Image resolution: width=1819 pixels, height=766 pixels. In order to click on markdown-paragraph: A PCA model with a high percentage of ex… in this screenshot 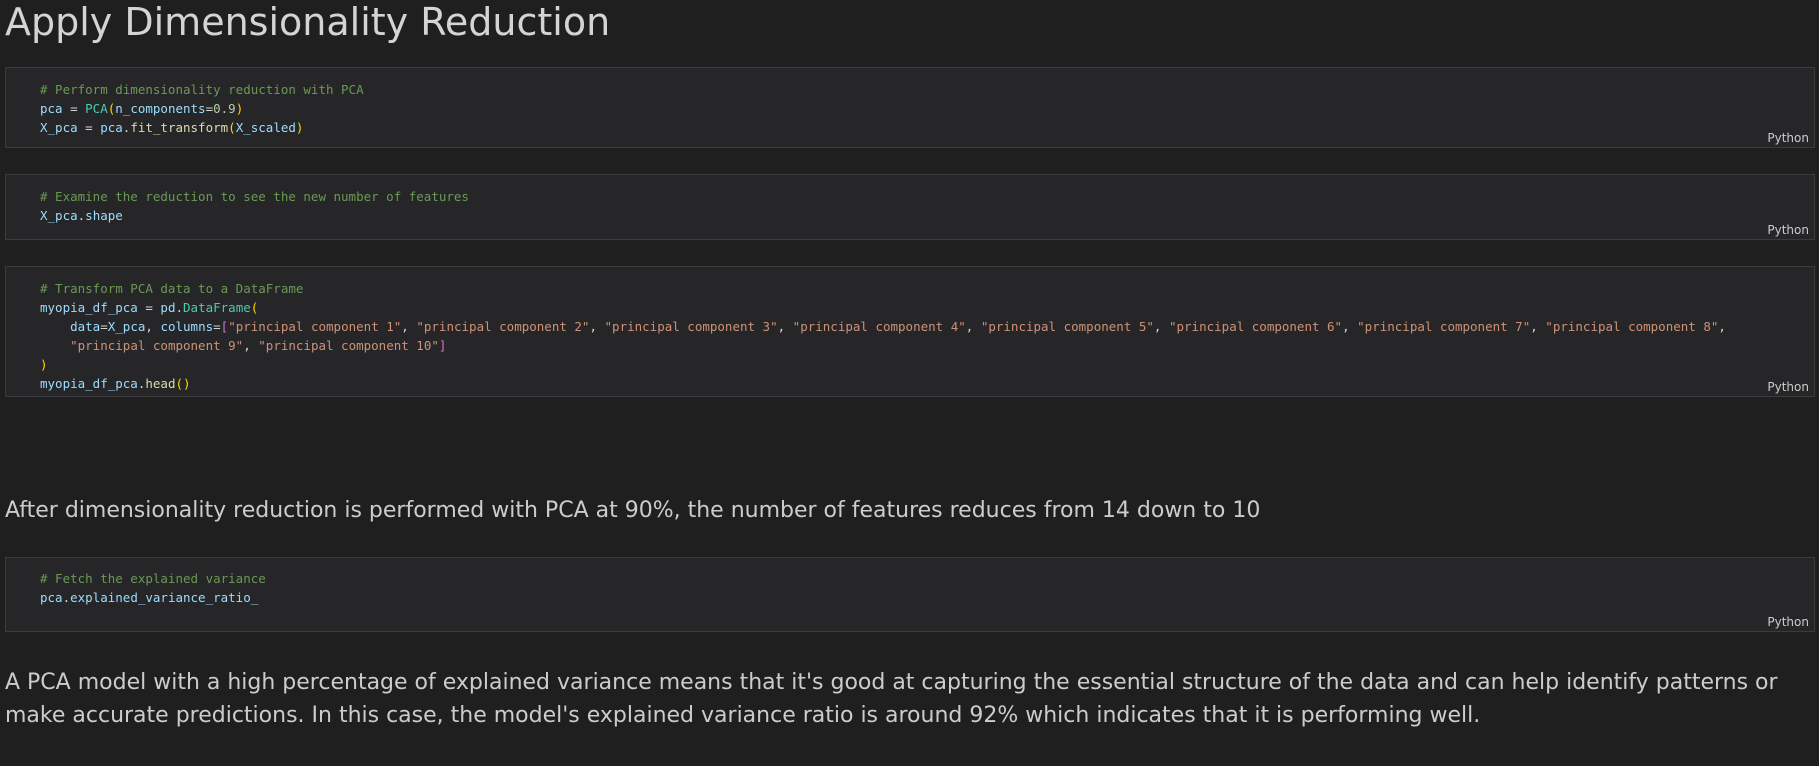, I will do `click(891, 699)`.